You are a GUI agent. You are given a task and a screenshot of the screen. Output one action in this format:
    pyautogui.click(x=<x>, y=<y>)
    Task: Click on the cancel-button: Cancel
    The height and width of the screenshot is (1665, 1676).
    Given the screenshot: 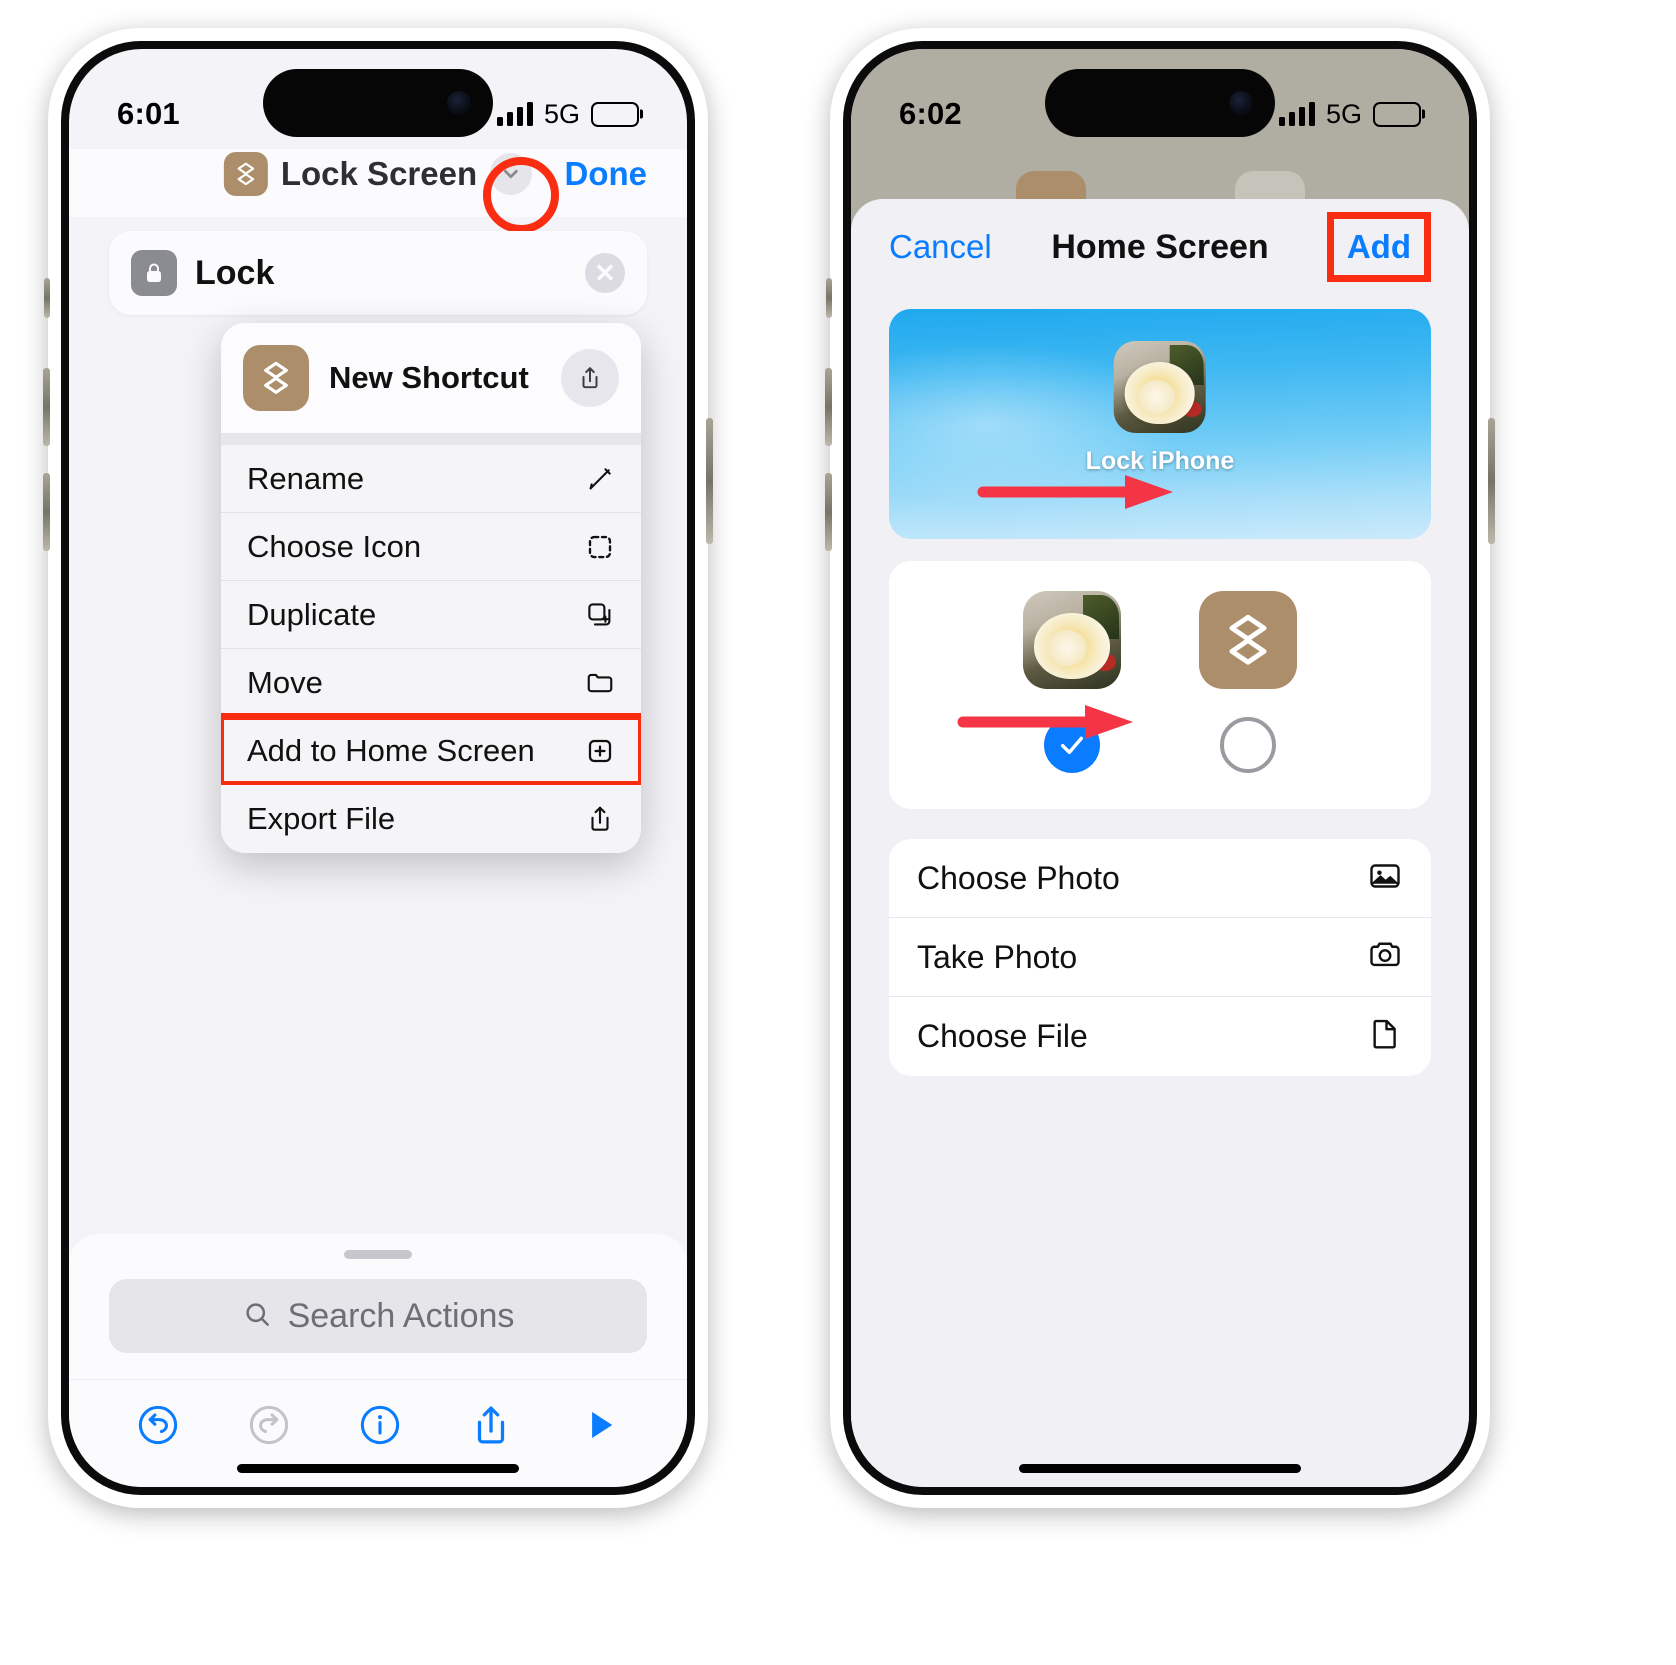 What is the action you would take?
    pyautogui.click(x=940, y=247)
    